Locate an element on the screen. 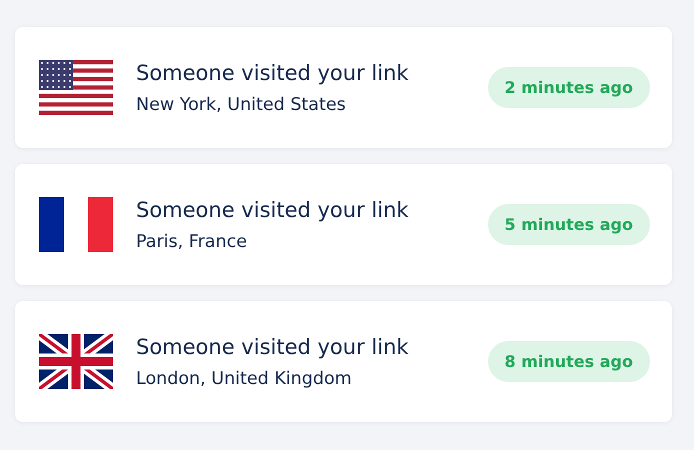 This screenshot has width=694, height=450. time-badge: 2 minutes ago is located at coordinates (569, 87).